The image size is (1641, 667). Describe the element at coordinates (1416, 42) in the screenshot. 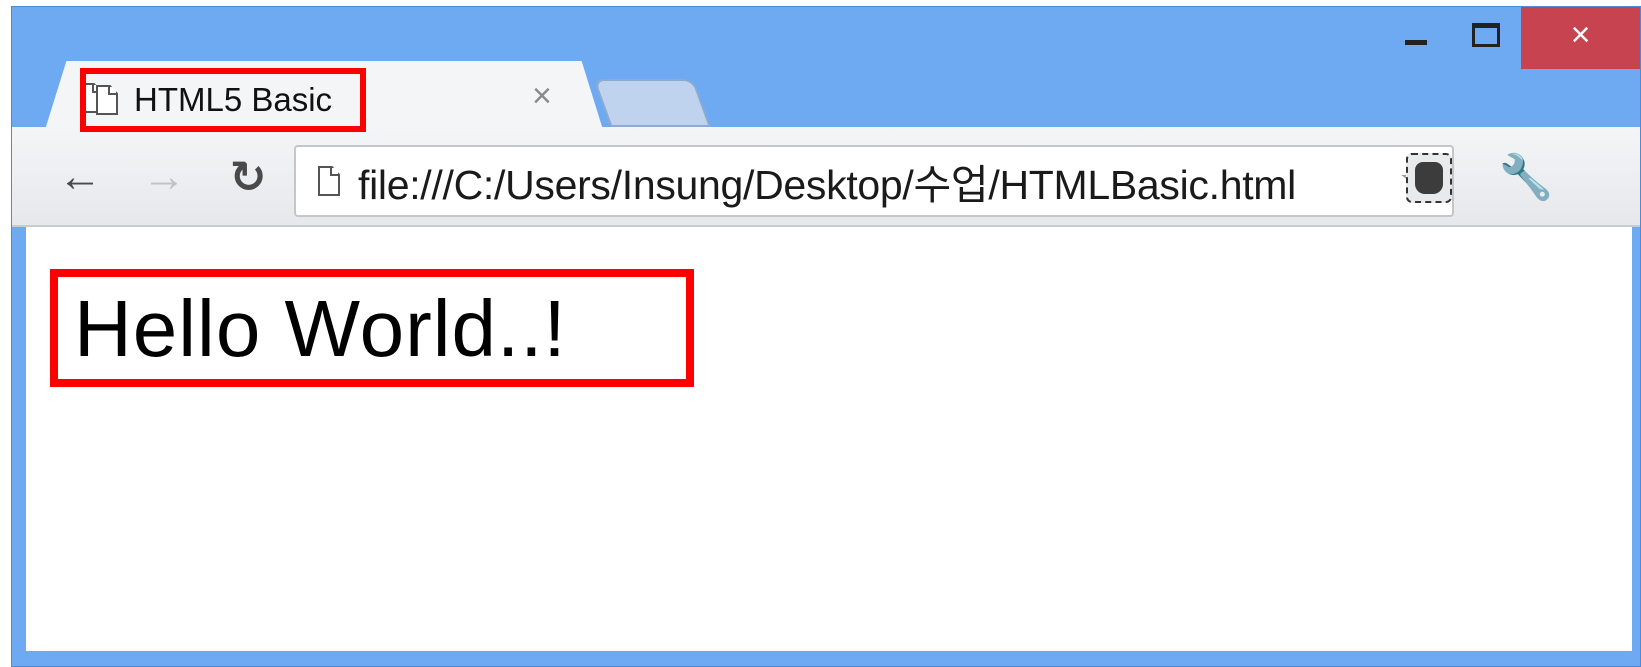

I see `minimize-icon` at that location.